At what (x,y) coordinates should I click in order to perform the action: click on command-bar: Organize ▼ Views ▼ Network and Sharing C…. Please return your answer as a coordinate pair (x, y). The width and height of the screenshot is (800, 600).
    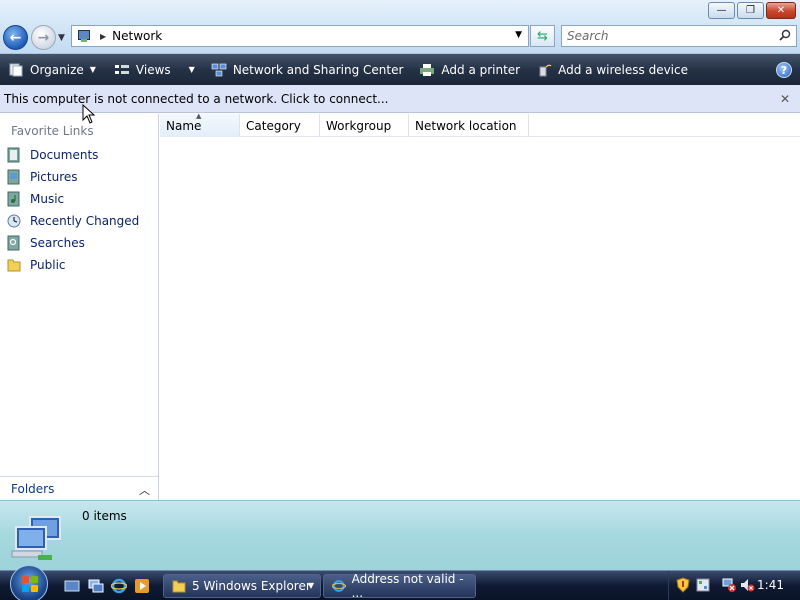
    Looking at the image, I should click on (400, 69).